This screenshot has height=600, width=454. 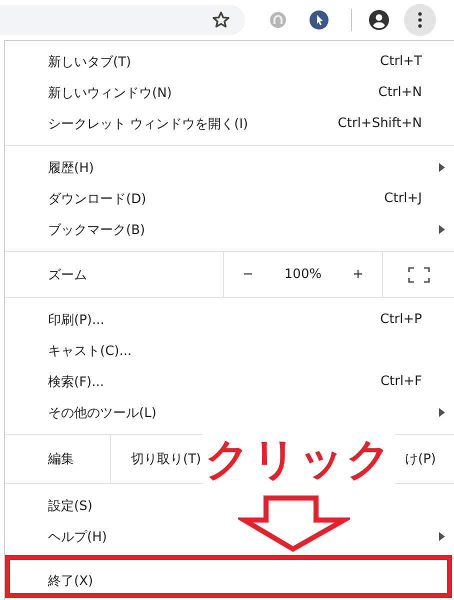 I want to click on edit-button: け(P), so click(x=420, y=459).